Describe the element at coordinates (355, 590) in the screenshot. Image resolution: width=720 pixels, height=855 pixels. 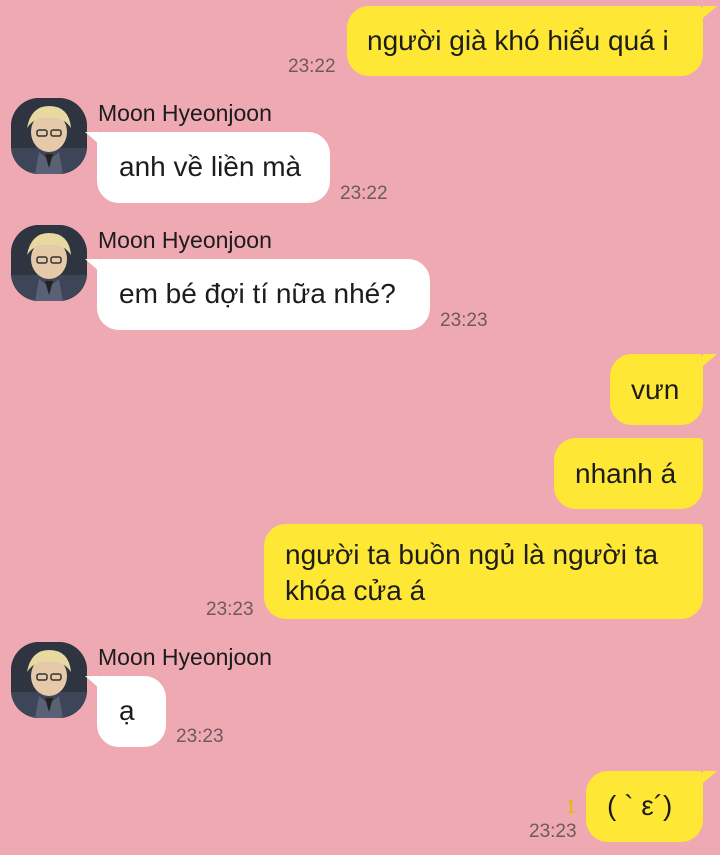
I see `message-text-line: khóa cửa á` at that location.